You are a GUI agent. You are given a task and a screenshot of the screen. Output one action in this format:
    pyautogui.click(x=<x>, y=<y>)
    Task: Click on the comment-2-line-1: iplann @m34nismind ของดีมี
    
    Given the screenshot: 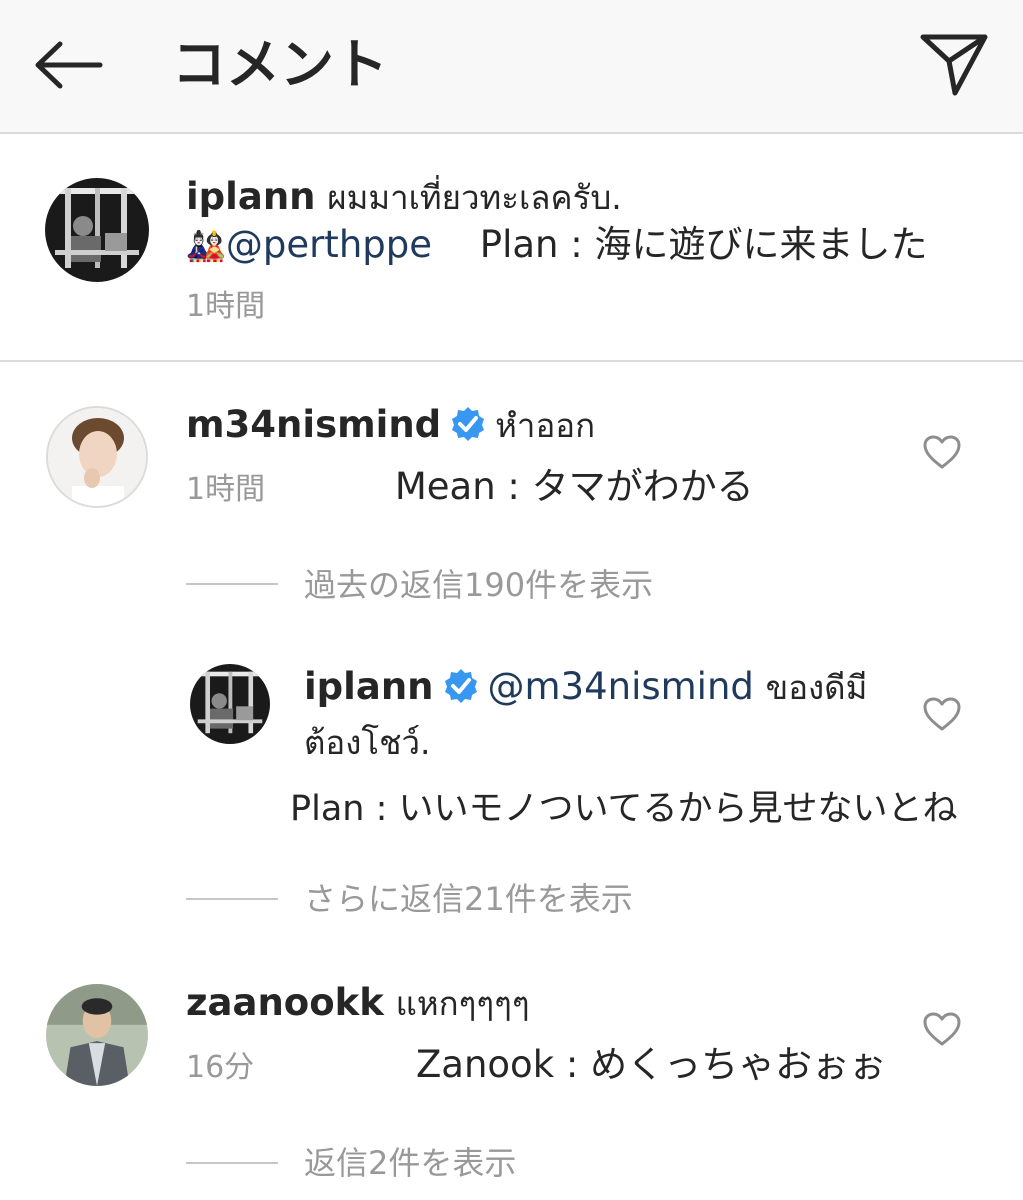 What is the action you would take?
    pyautogui.click(x=585, y=687)
    